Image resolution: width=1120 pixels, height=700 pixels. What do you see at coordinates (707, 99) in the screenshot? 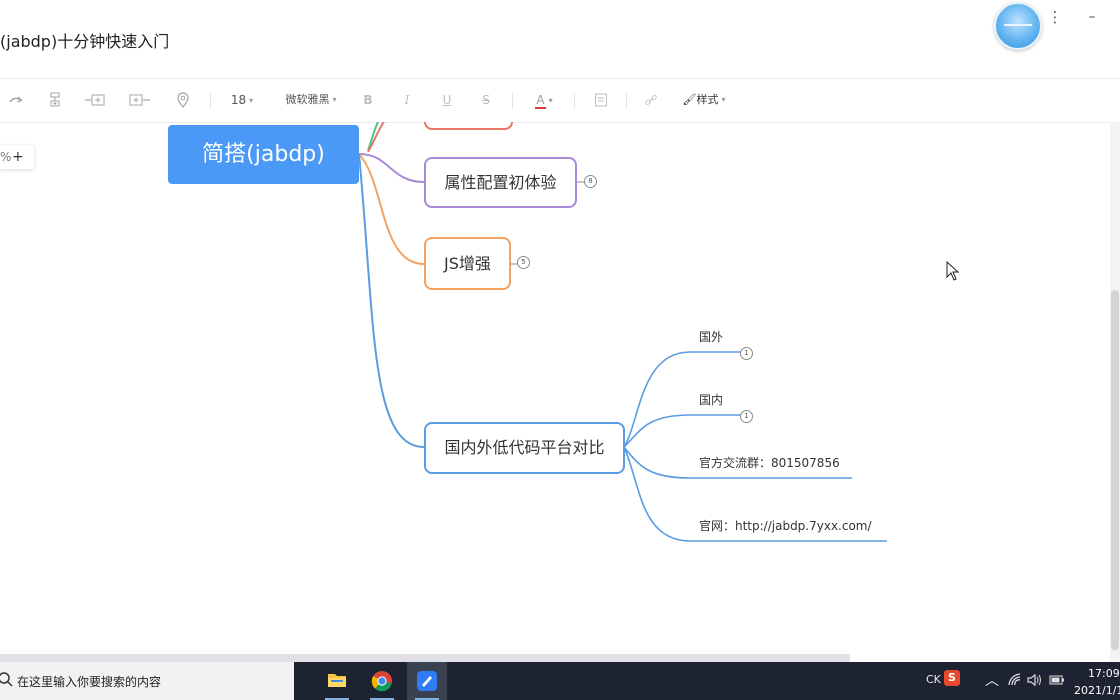
I see `style-label: 样式` at bounding box center [707, 99].